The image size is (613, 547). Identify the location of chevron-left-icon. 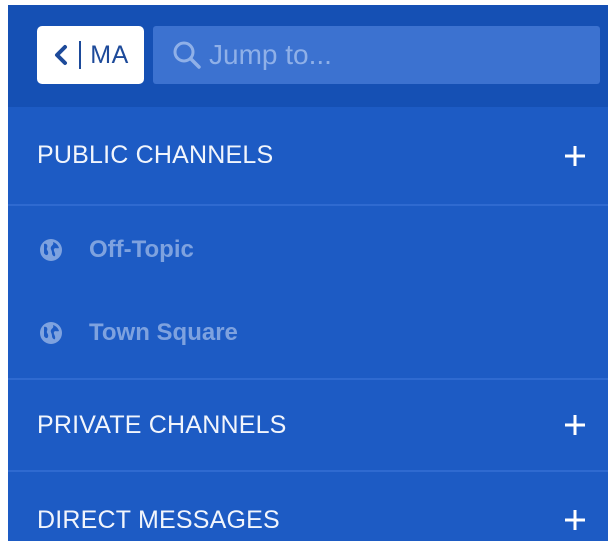
(61, 55).